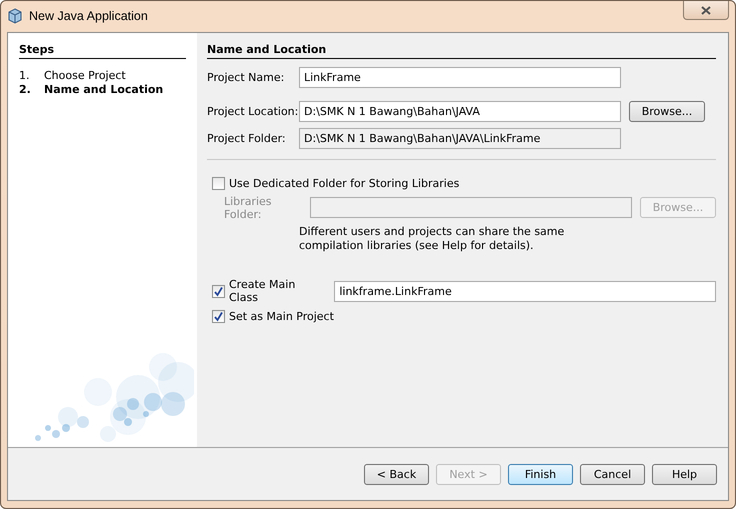  Describe the element at coordinates (102, 51) in the screenshot. I see `steps-heading: Steps` at that location.